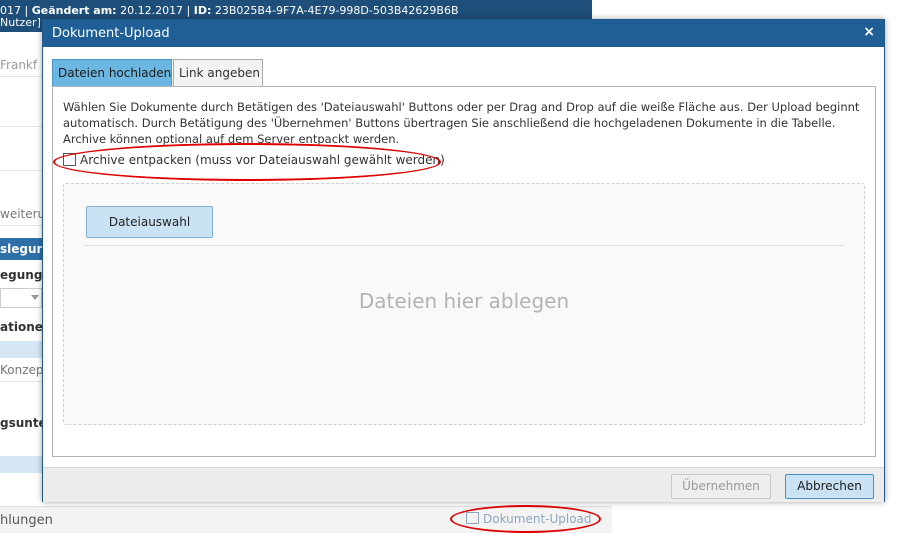 This screenshot has height=533, width=909. I want to click on tab-upload-files: Dateien hochladen, so click(112, 73).